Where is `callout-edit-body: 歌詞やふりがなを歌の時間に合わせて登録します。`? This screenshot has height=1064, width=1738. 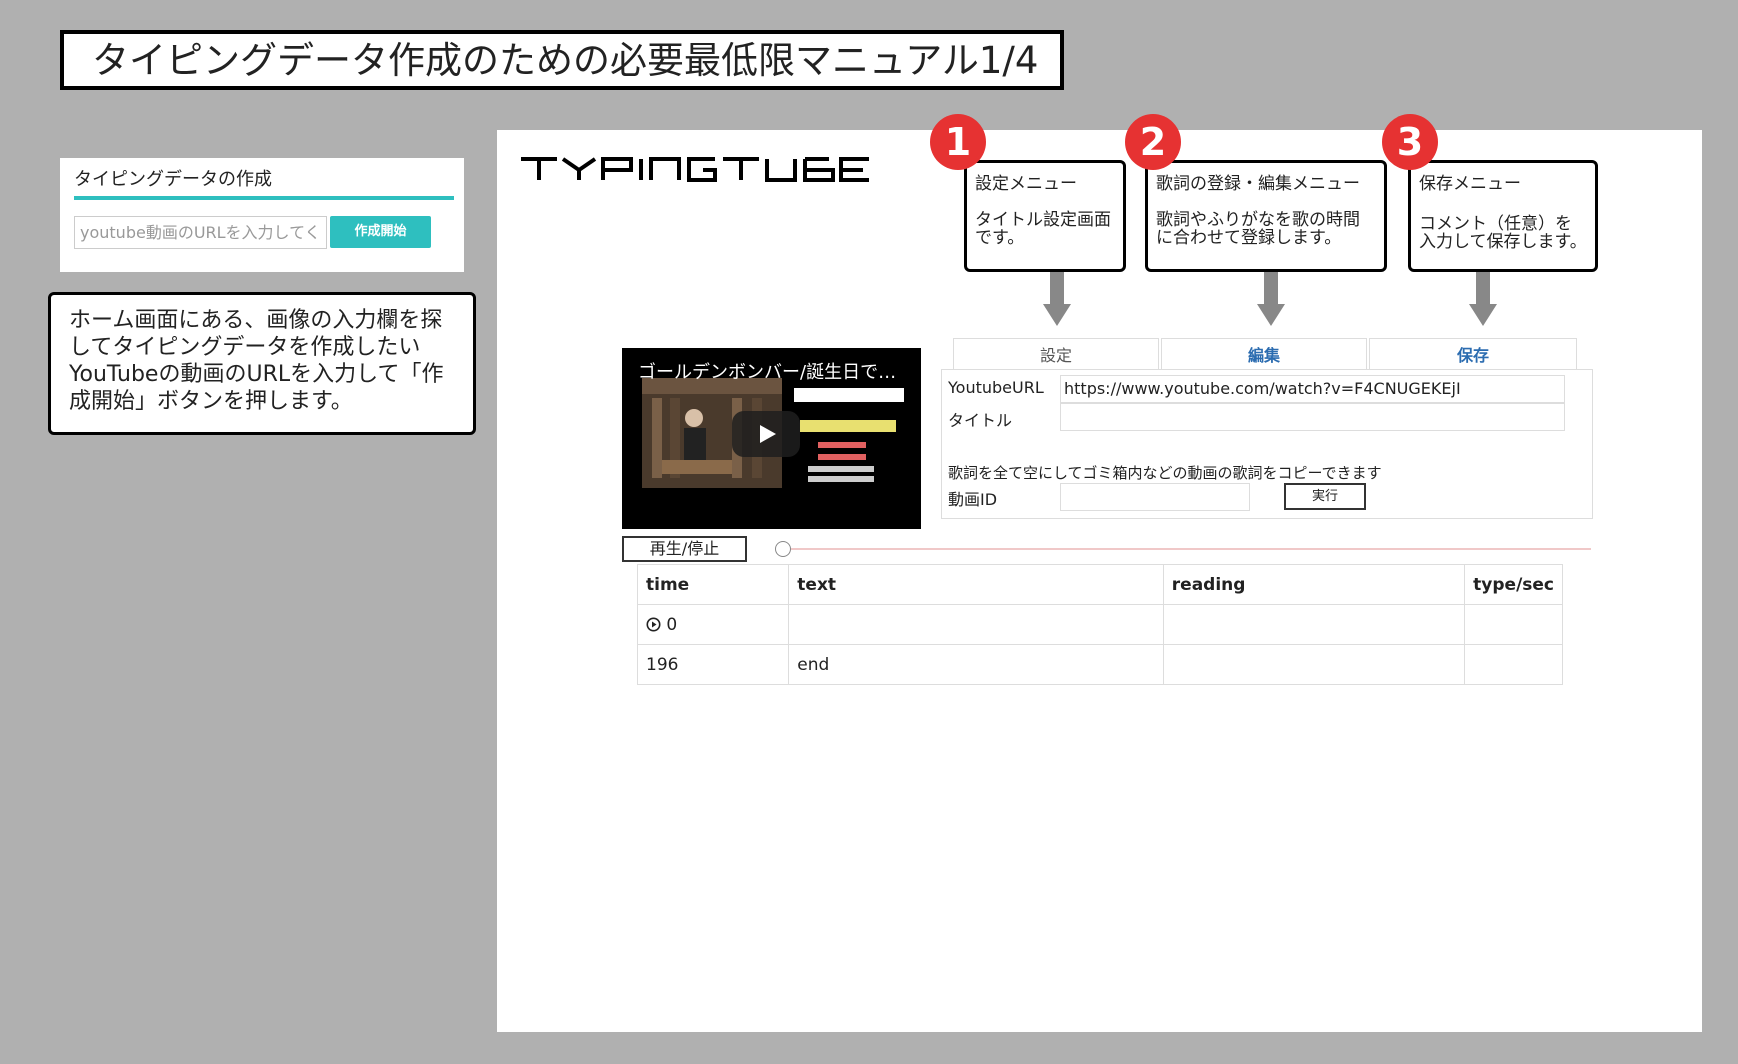 callout-edit-body: 歌詞やふりがなを歌の時間に合わせて登録します。 is located at coordinates (1258, 229).